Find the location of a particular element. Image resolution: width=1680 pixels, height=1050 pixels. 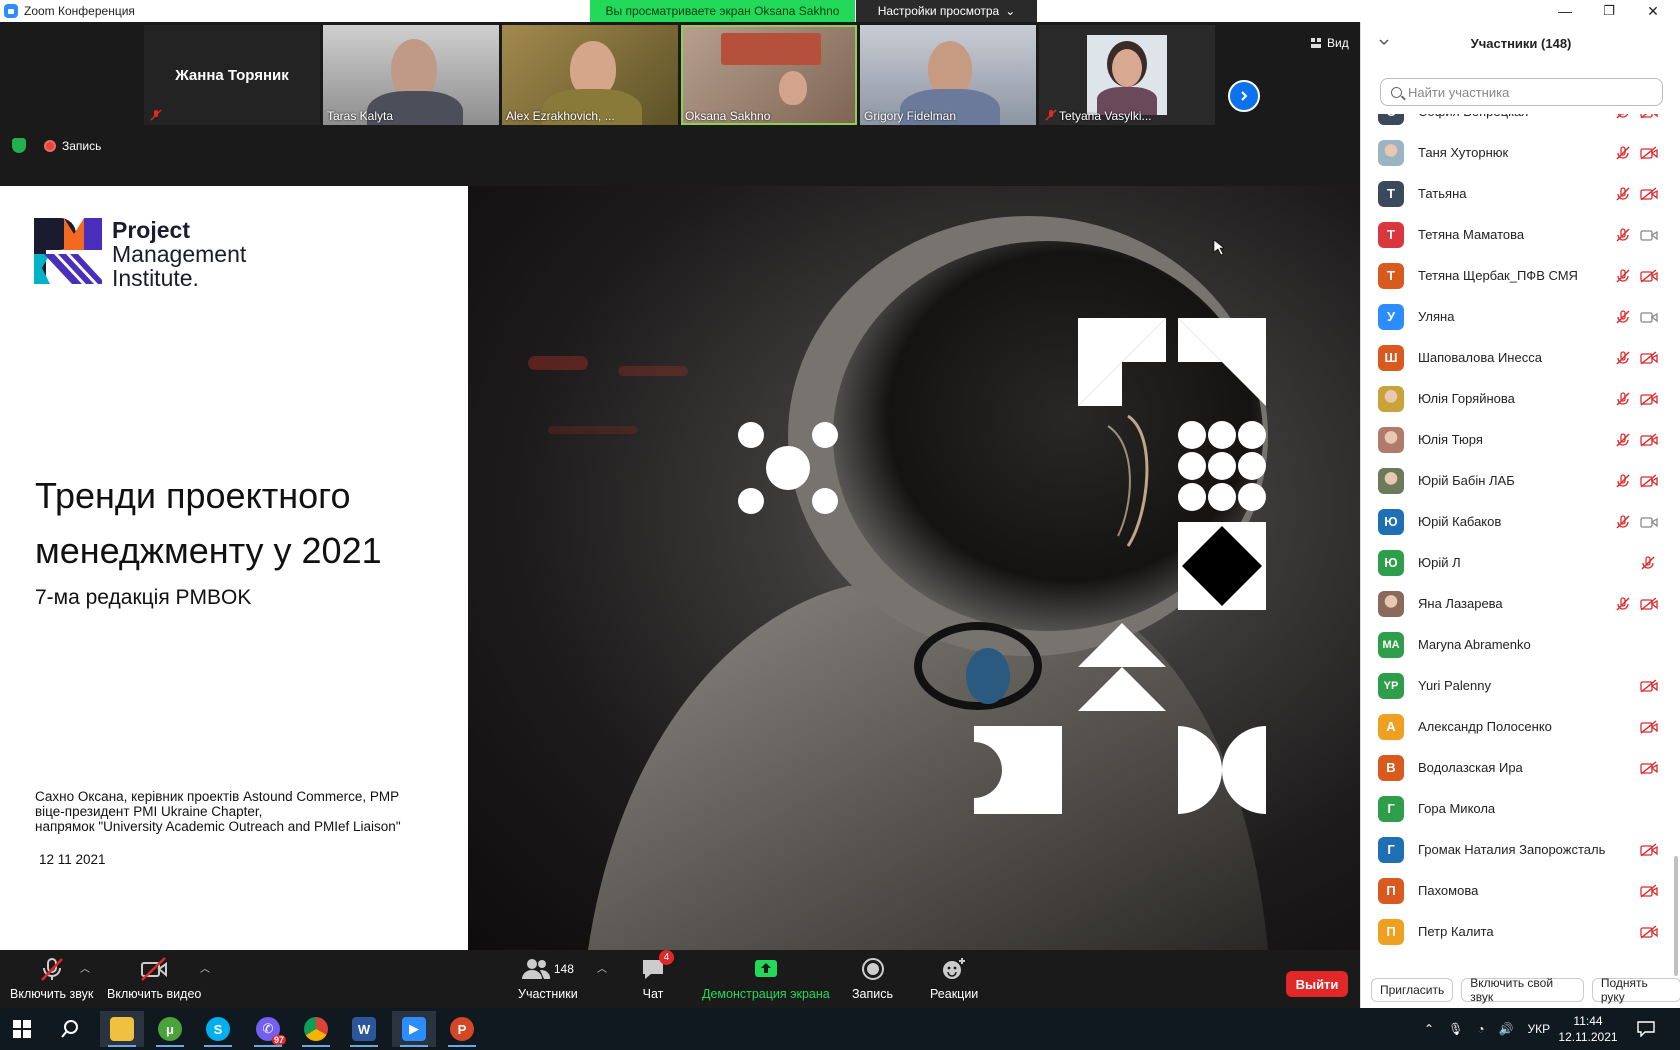

participant-row: Ю Юрій Л is located at coordinates (1520, 562).